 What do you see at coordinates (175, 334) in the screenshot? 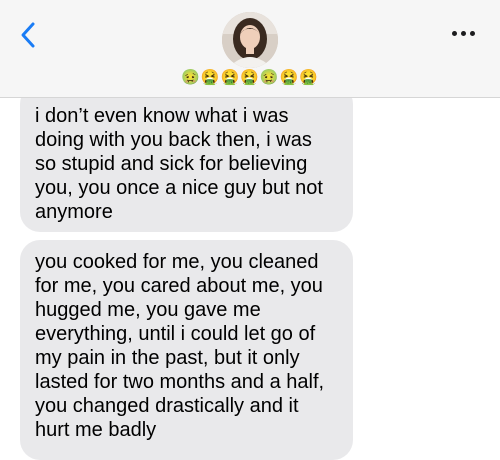
I see `message-line: everything, until i could let go of` at bounding box center [175, 334].